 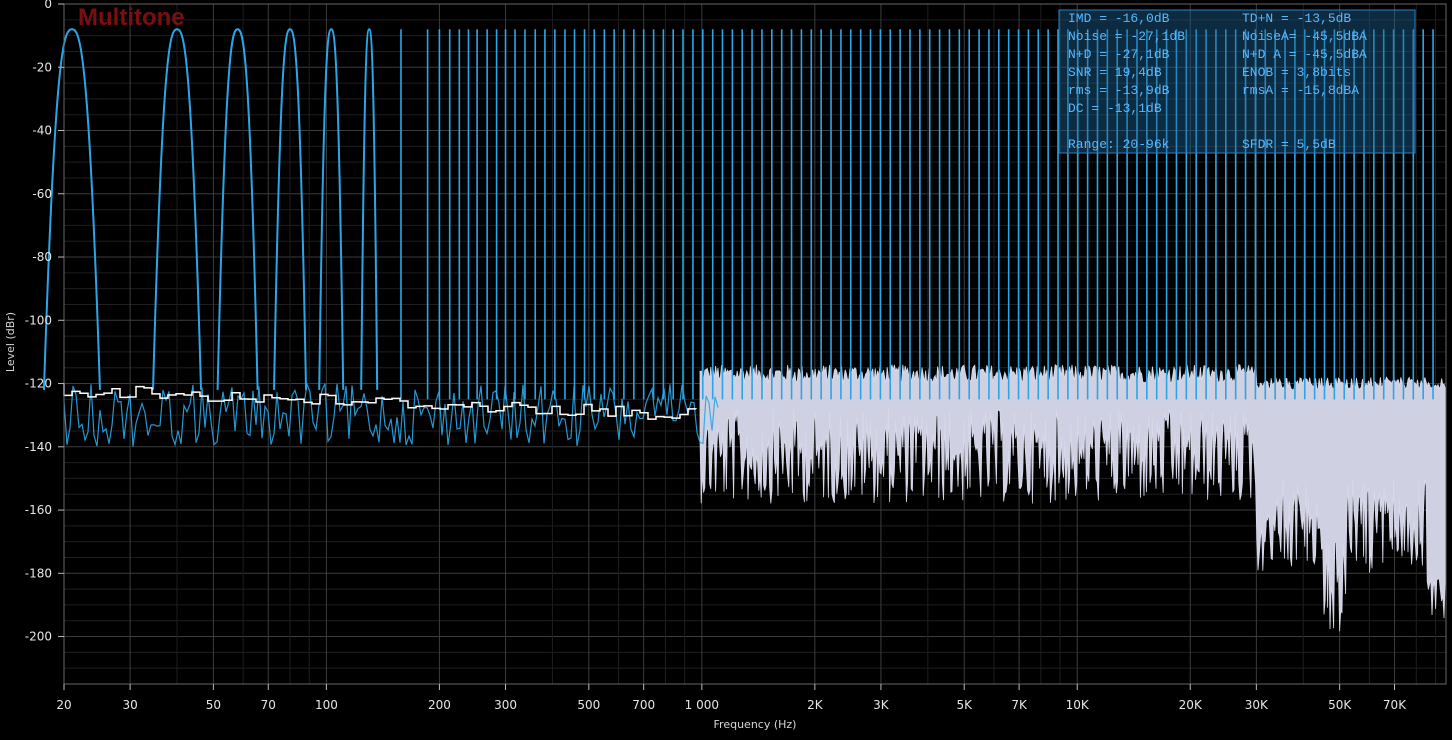 I want to click on x-tick-label: 20, so click(x=63, y=705).